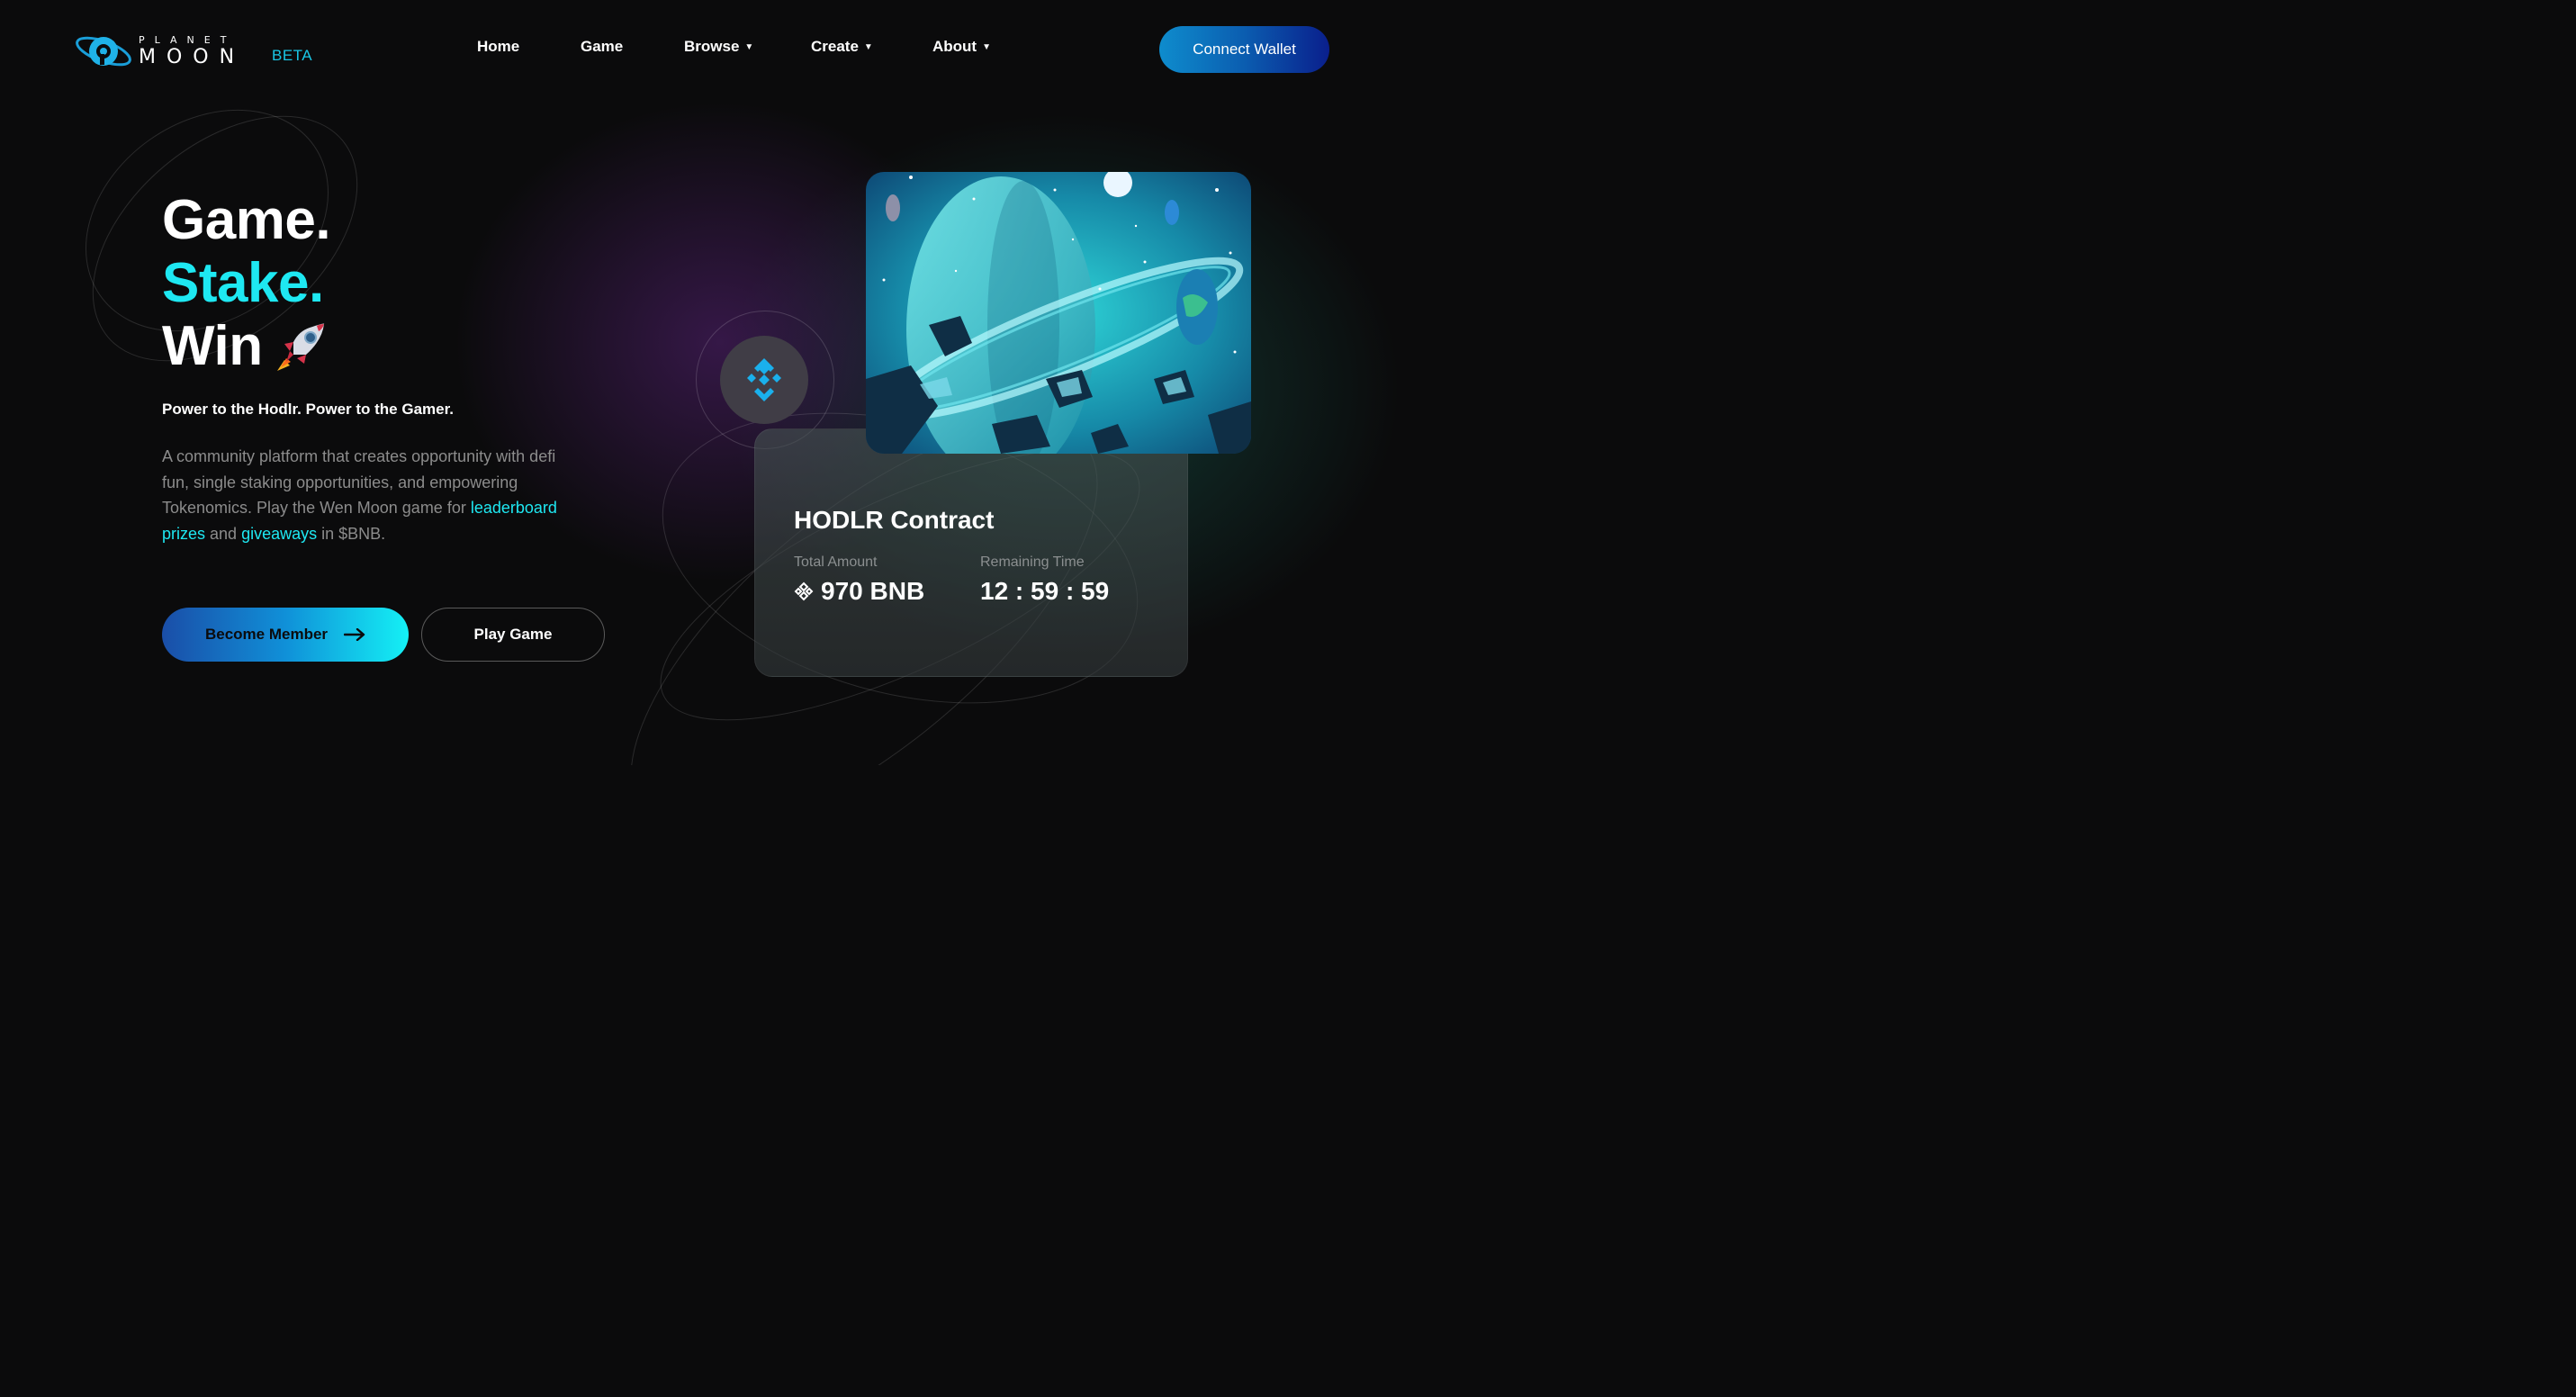 The image size is (2576, 1397). I want to click on planet-moon-logo-icon, so click(103, 51).